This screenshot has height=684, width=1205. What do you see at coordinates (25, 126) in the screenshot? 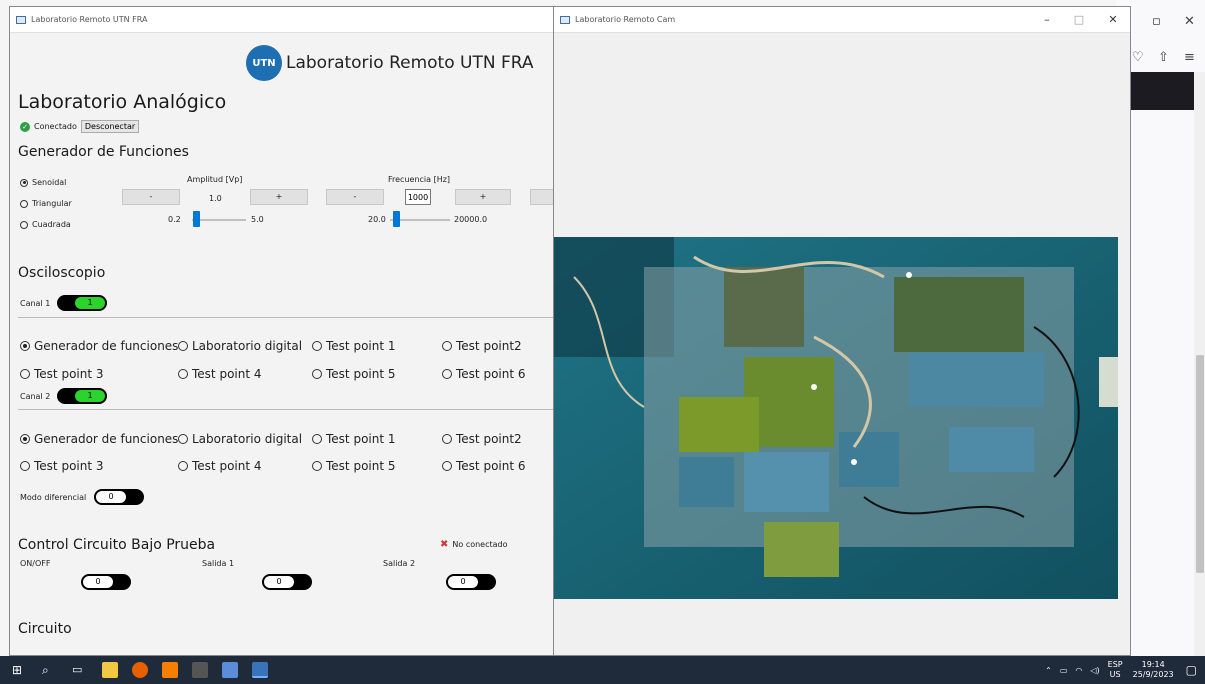
I see `check-icon: ✓` at bounding box center [25, 126].